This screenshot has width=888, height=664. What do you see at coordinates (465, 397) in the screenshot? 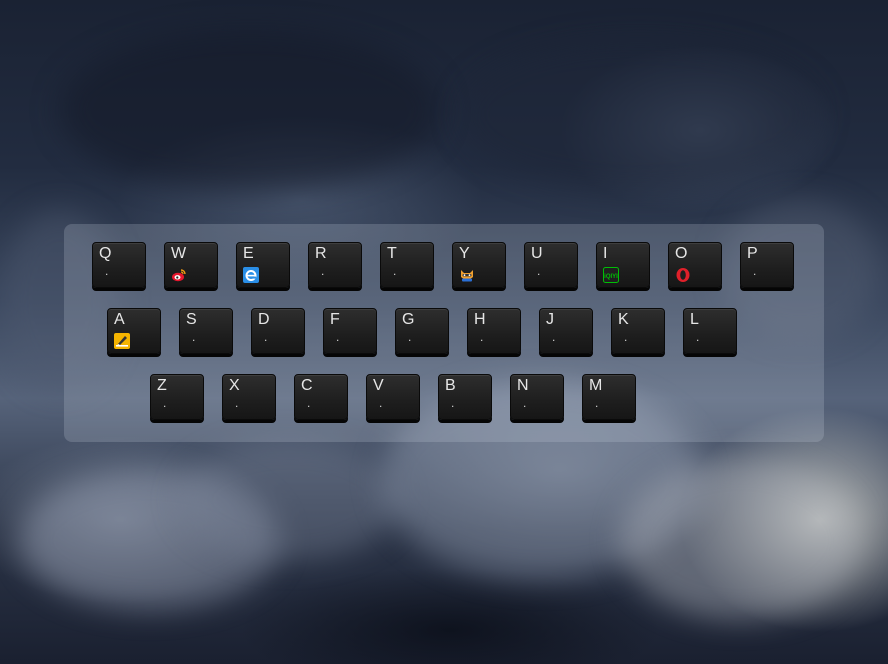
I see `key-b: B.` at bounding box center [465, 397].